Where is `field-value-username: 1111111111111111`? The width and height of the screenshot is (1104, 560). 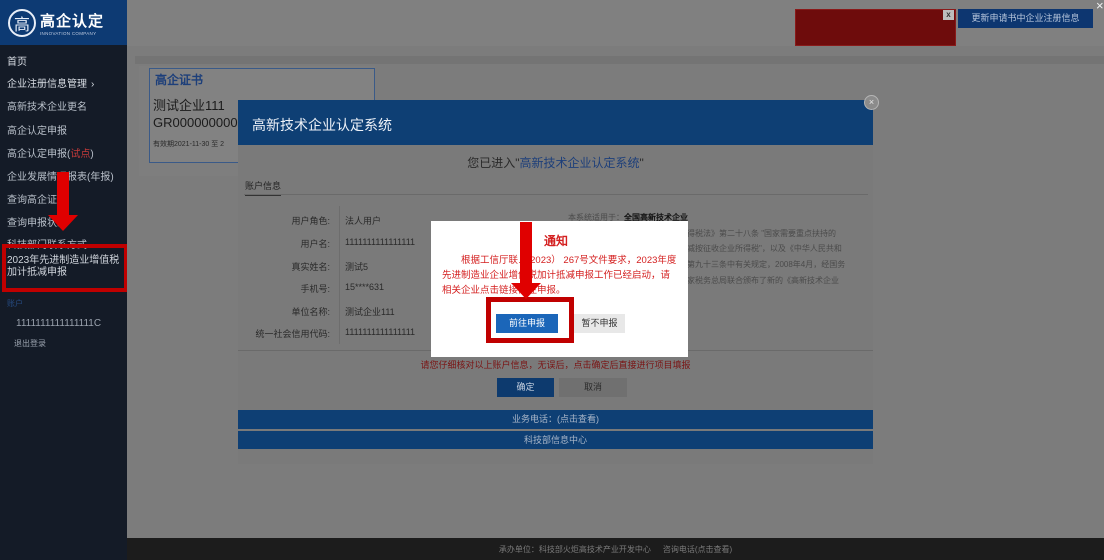 field-value-username: 1111111111111111 is located at coordinates (380, 242).